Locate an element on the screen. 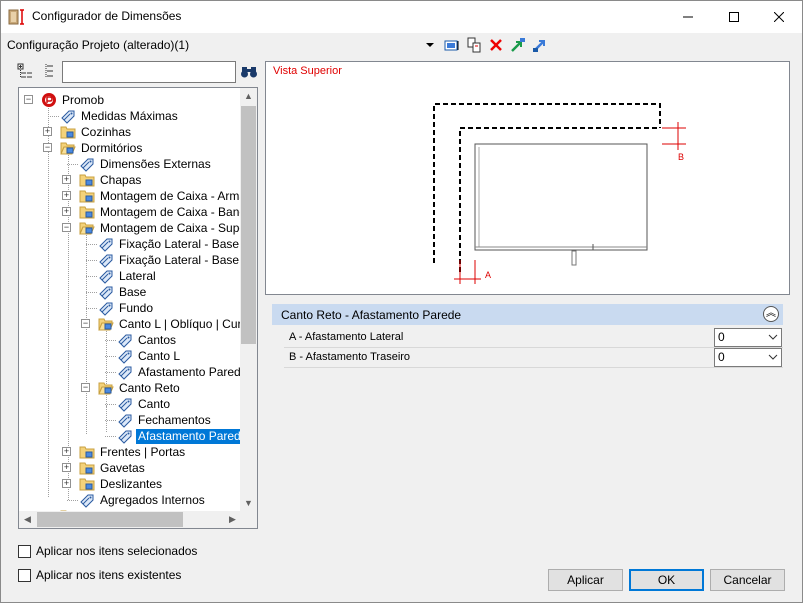 The width and height of the screenshot is (803, 603). collapse-tree-button is located at coordinates (49, 71).